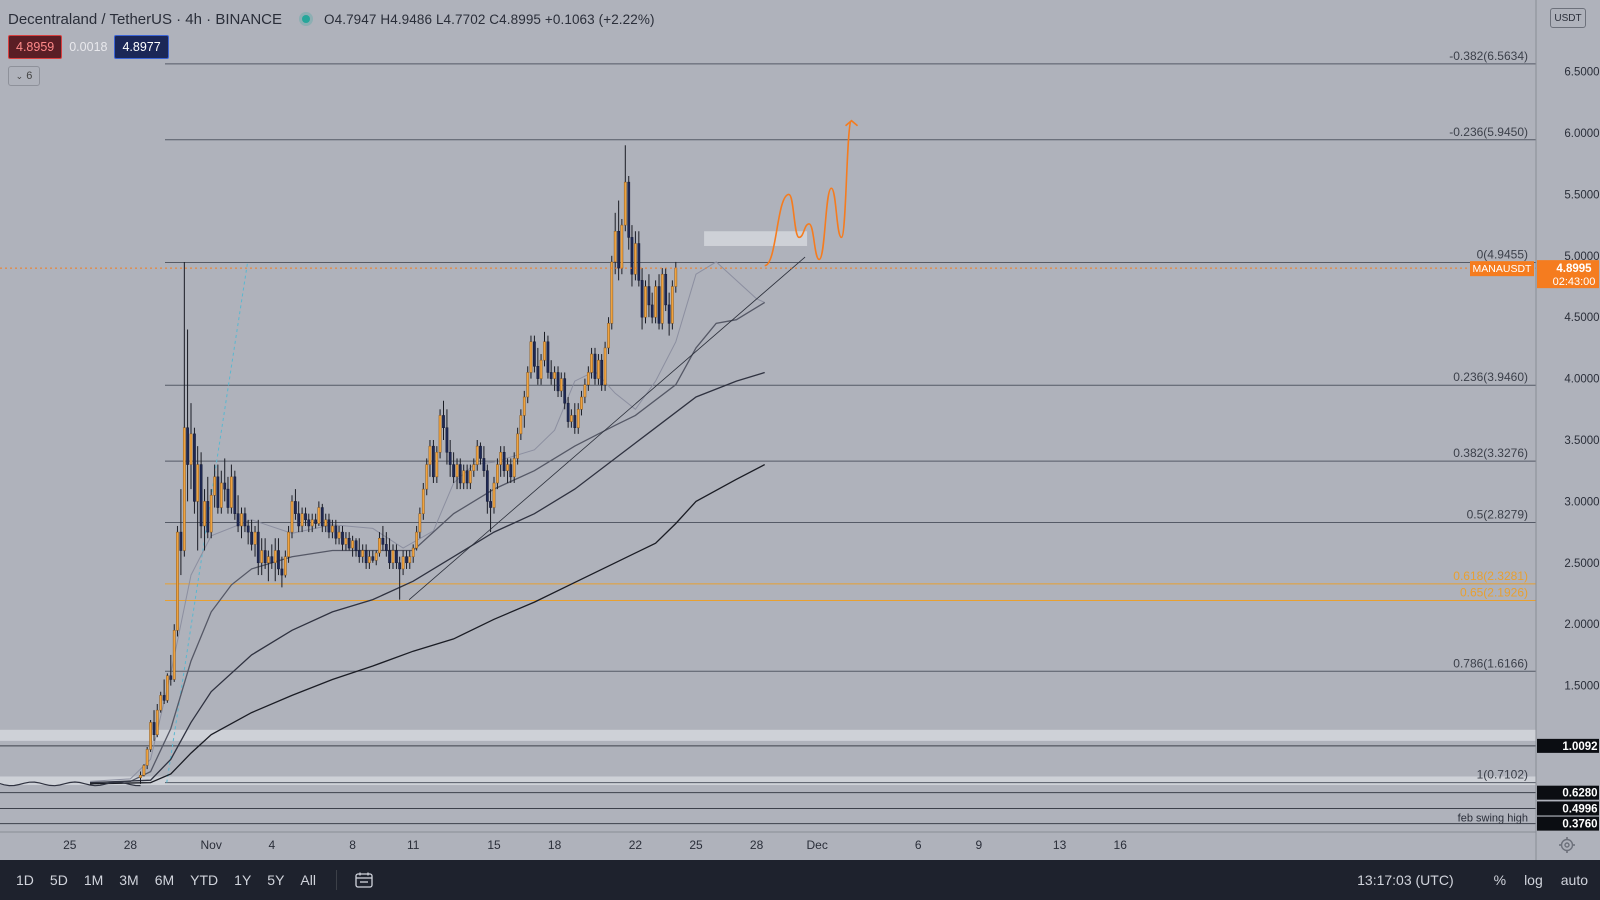  Describe the element at coordinates (1567, 845) in the screenshot. I see `gear-icon` at that location.